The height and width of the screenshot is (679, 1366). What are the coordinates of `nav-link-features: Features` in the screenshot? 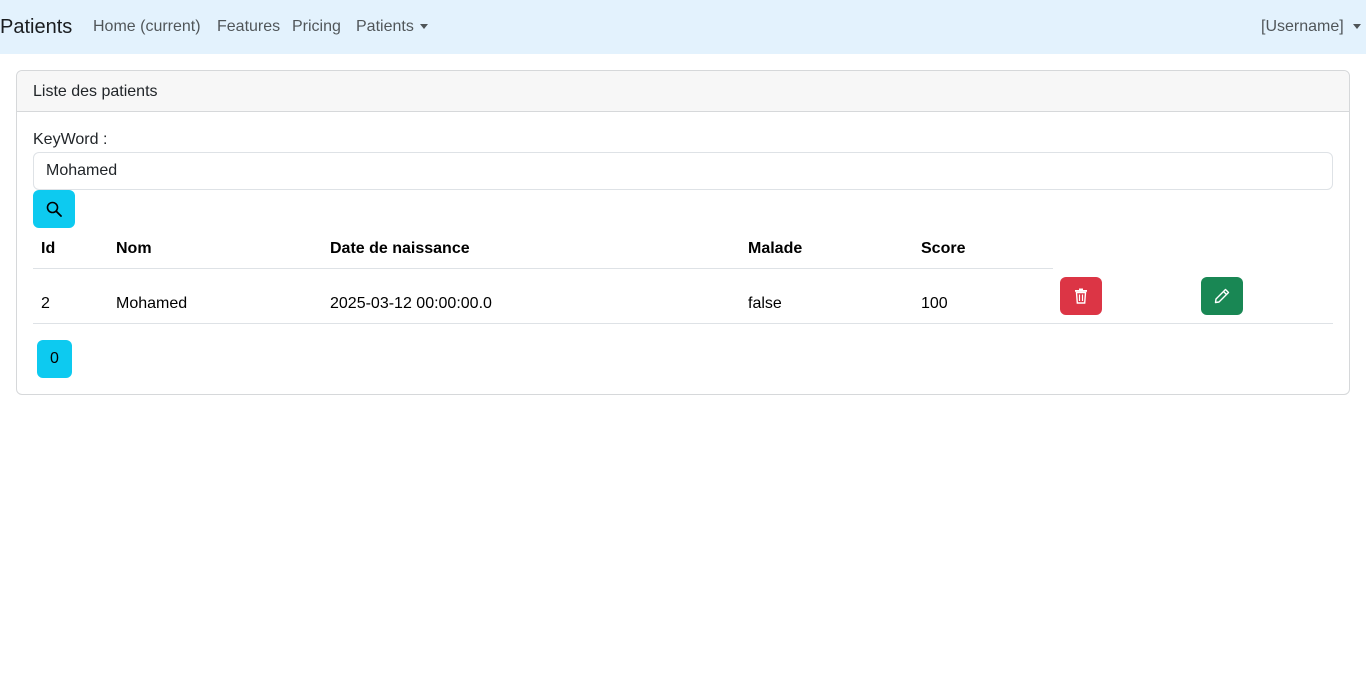 It's located at (248, 27).